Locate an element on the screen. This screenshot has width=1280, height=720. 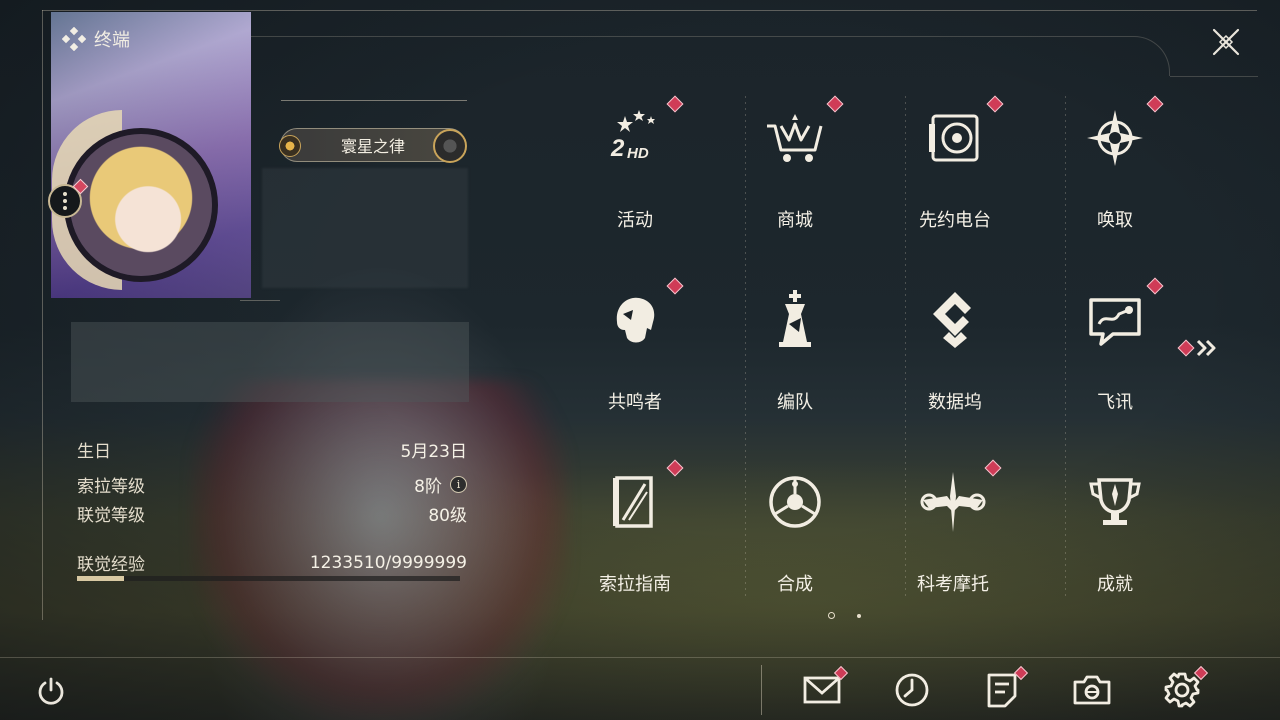
power-icon is located at coordinates (51, 691).